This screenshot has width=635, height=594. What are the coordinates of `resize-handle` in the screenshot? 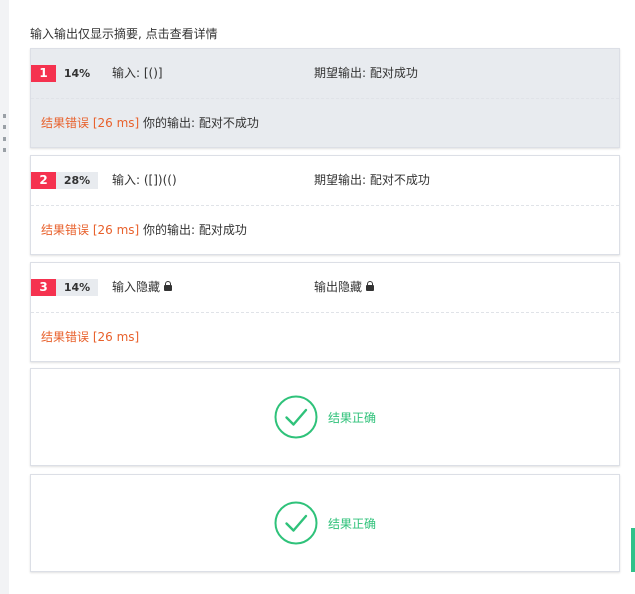 It's located at (4, 133).